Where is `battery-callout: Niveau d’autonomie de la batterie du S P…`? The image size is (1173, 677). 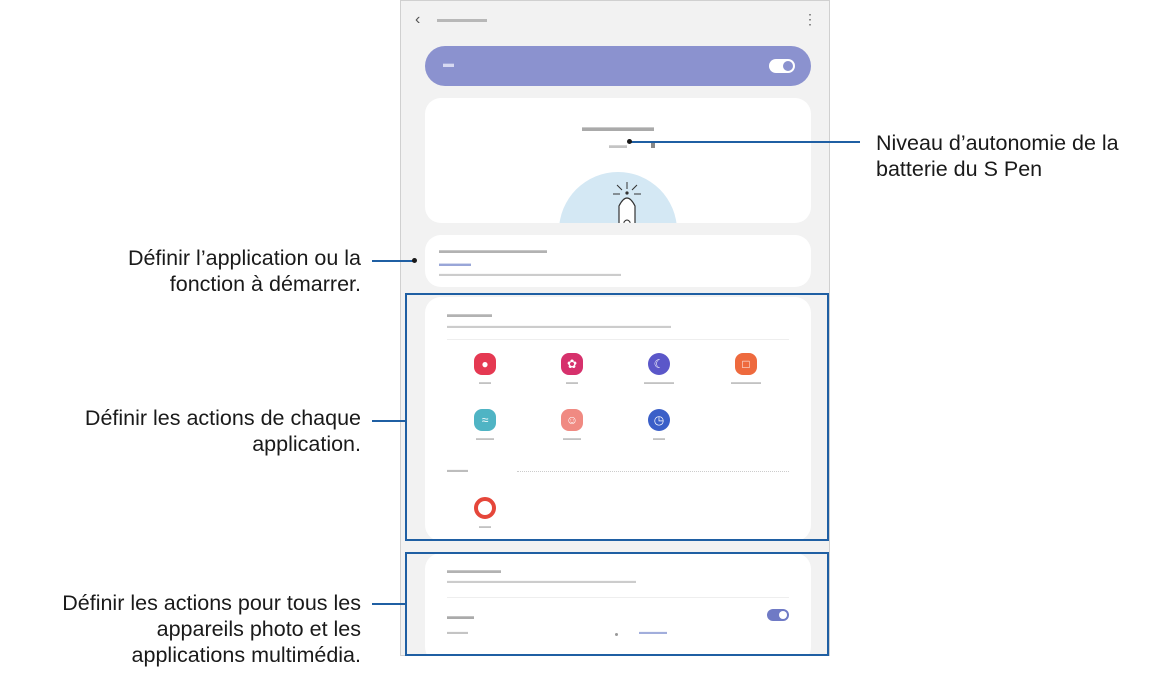
battery-callout: Niveau d’autonomie de la batterie du S P… is located at coordinates (997, 156).